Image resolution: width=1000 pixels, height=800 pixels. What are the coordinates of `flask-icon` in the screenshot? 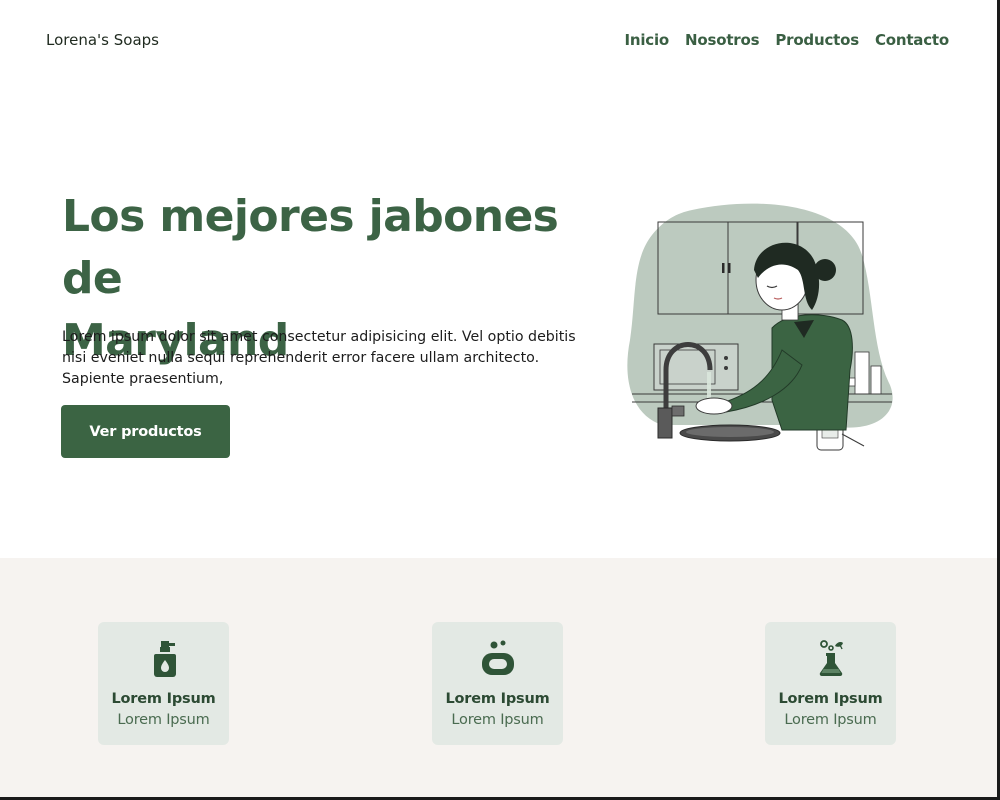 It's located at (831, 658).